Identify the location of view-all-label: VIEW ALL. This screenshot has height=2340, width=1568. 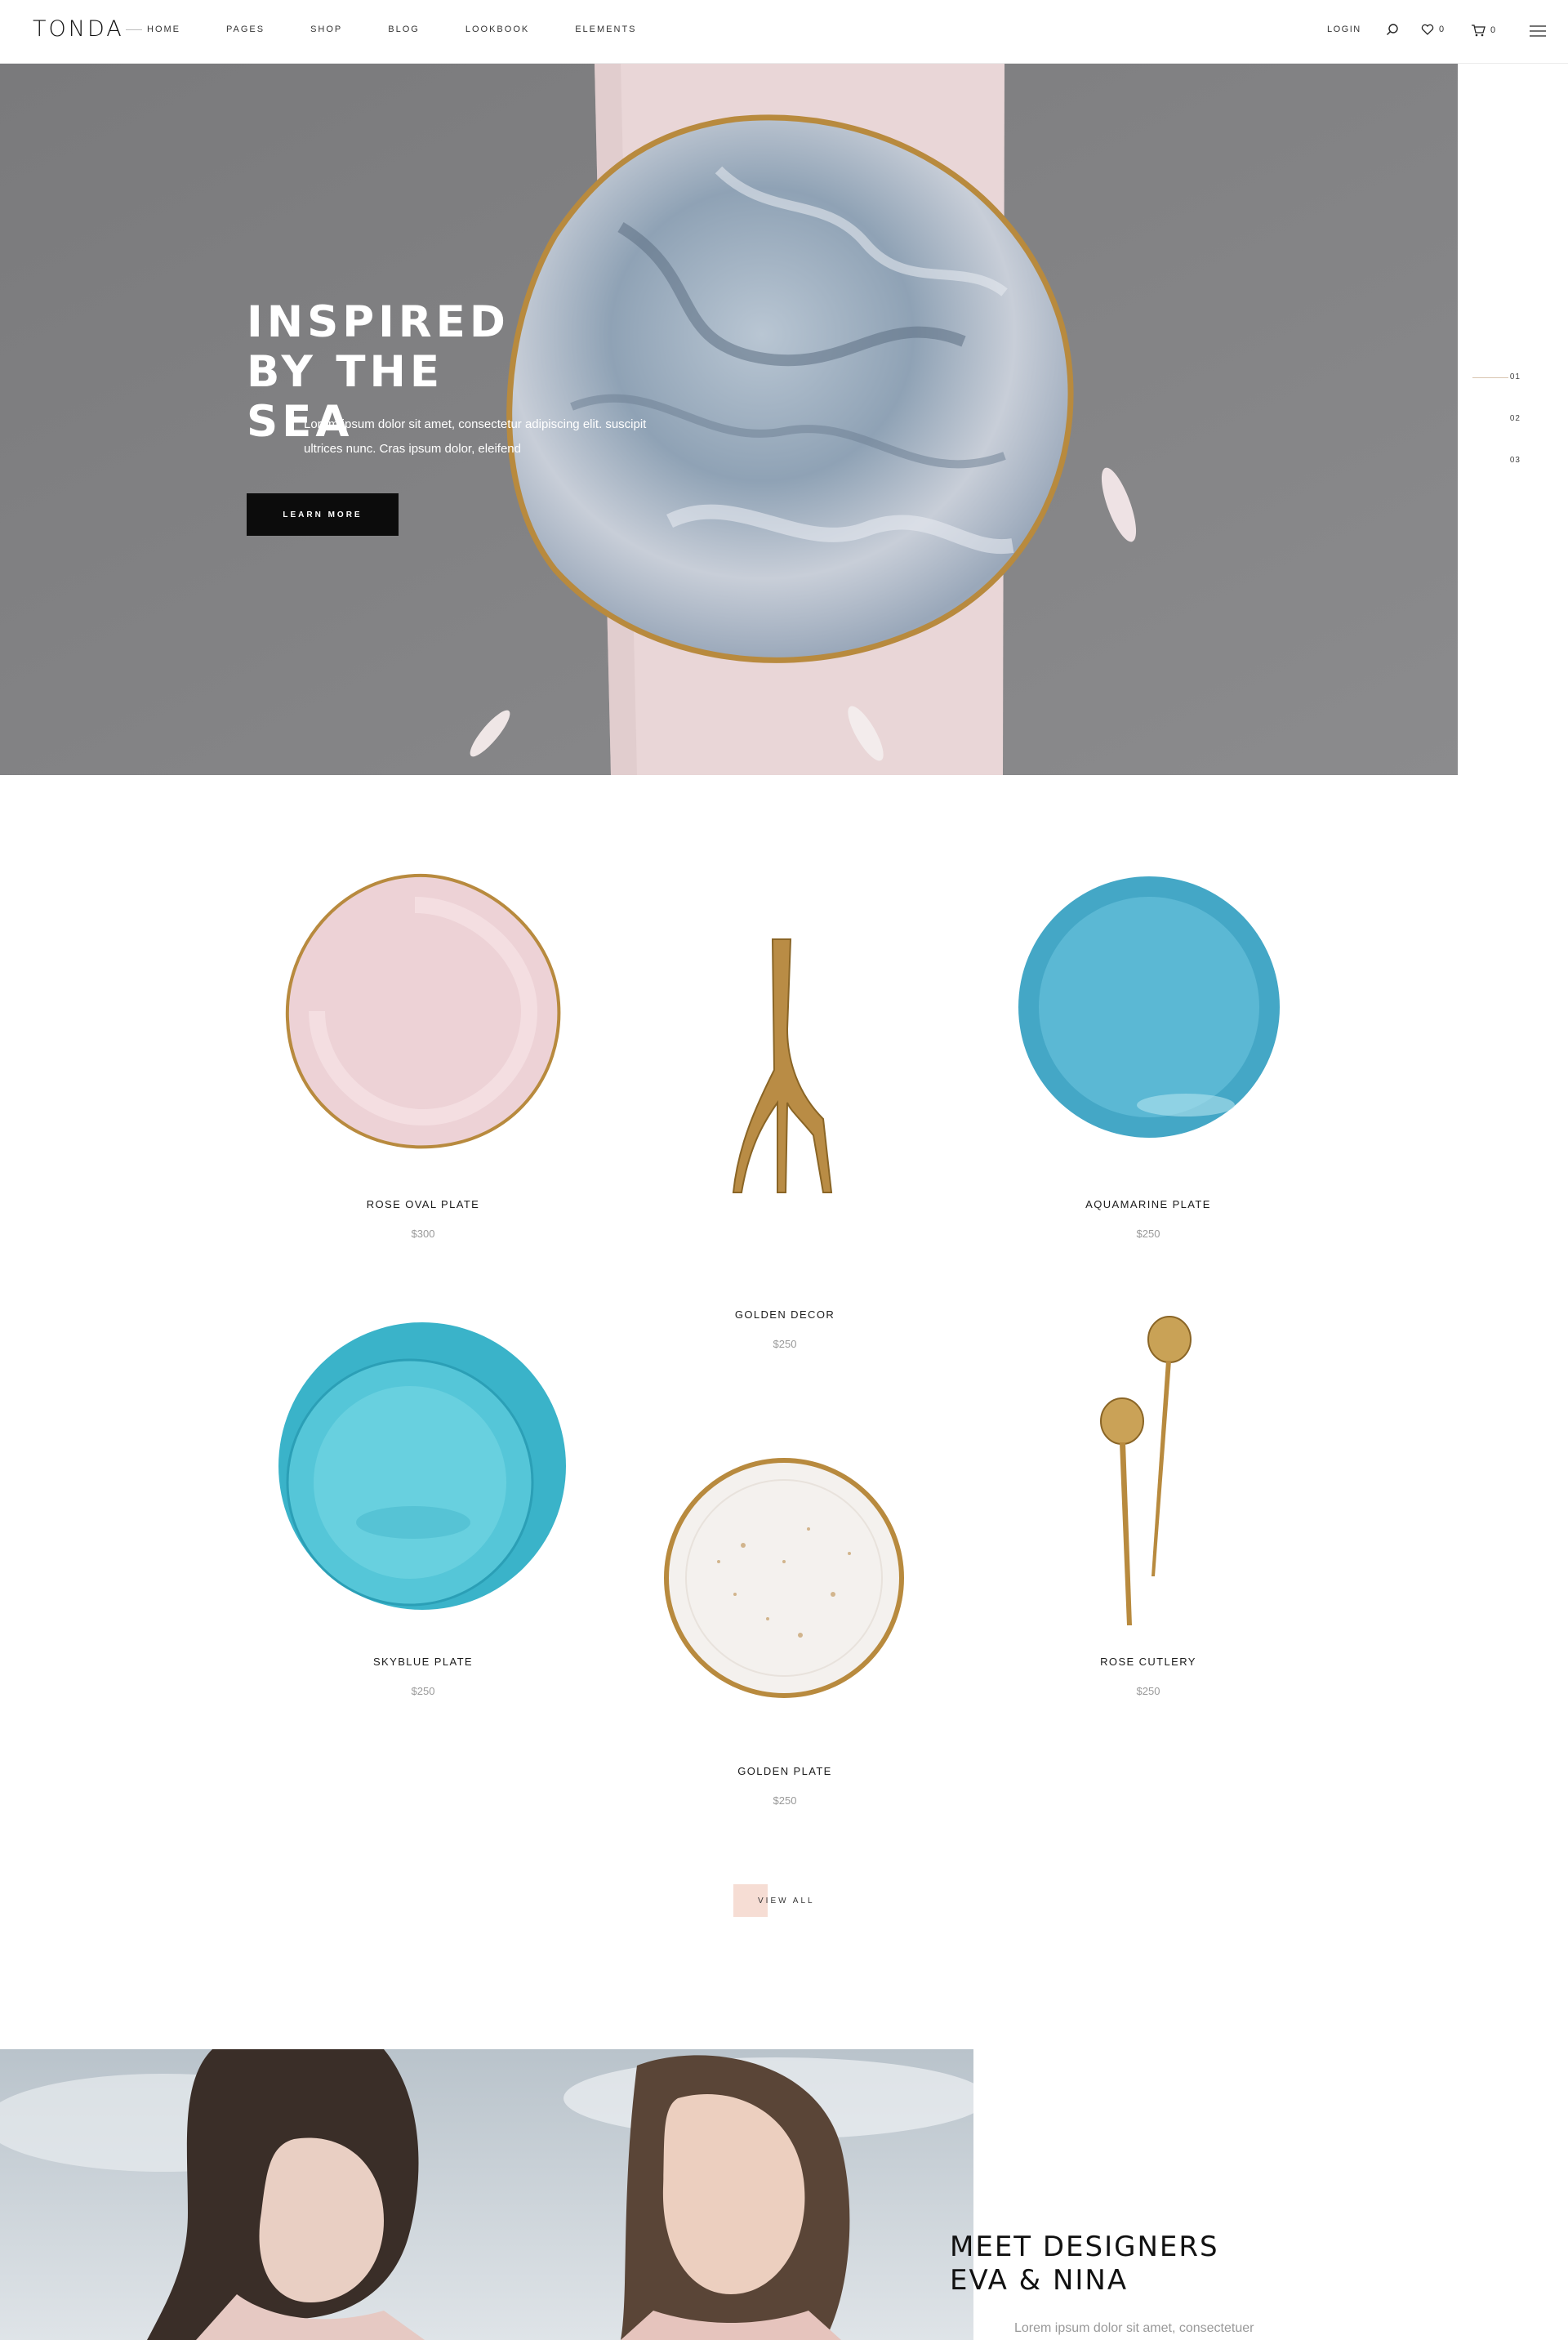
(786, 1901).